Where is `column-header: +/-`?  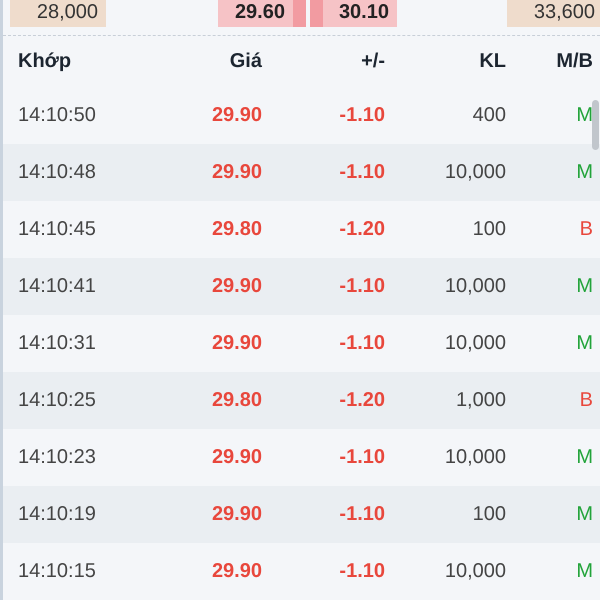
column-header: +/- is located at coordinates (373, 61).